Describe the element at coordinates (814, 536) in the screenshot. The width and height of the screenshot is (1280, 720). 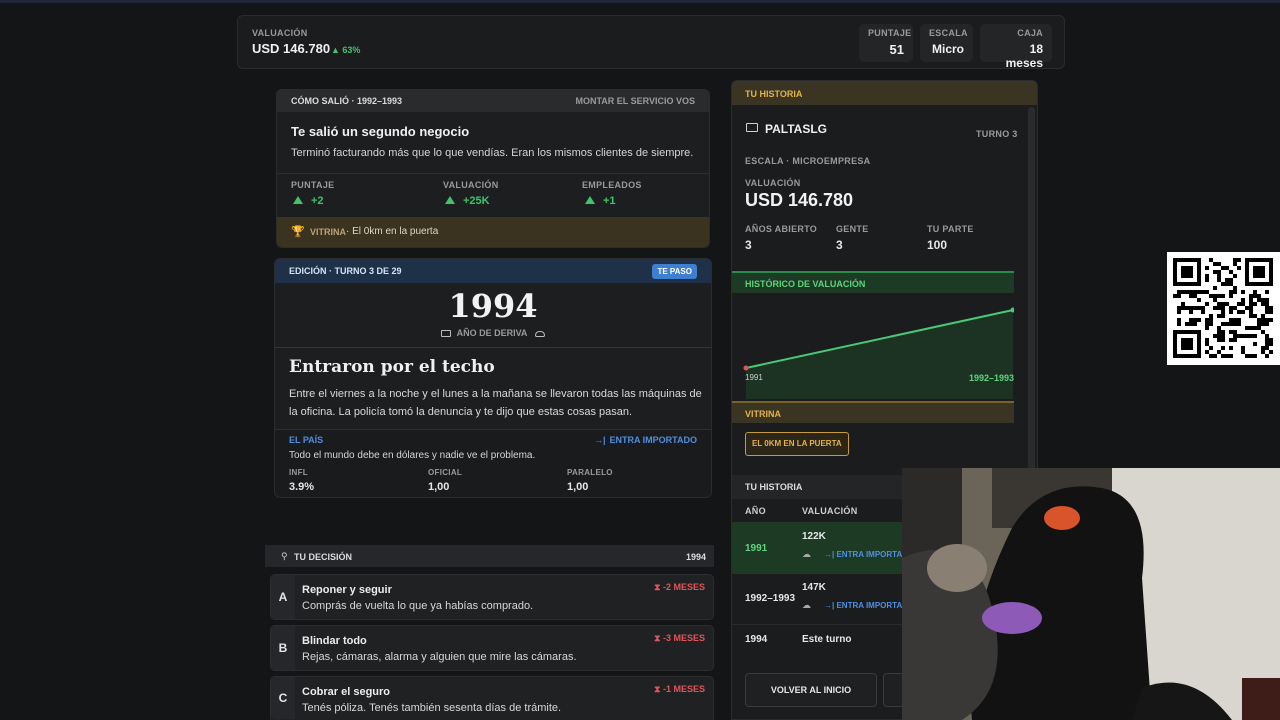
I see `row-value: 122K` at that location.